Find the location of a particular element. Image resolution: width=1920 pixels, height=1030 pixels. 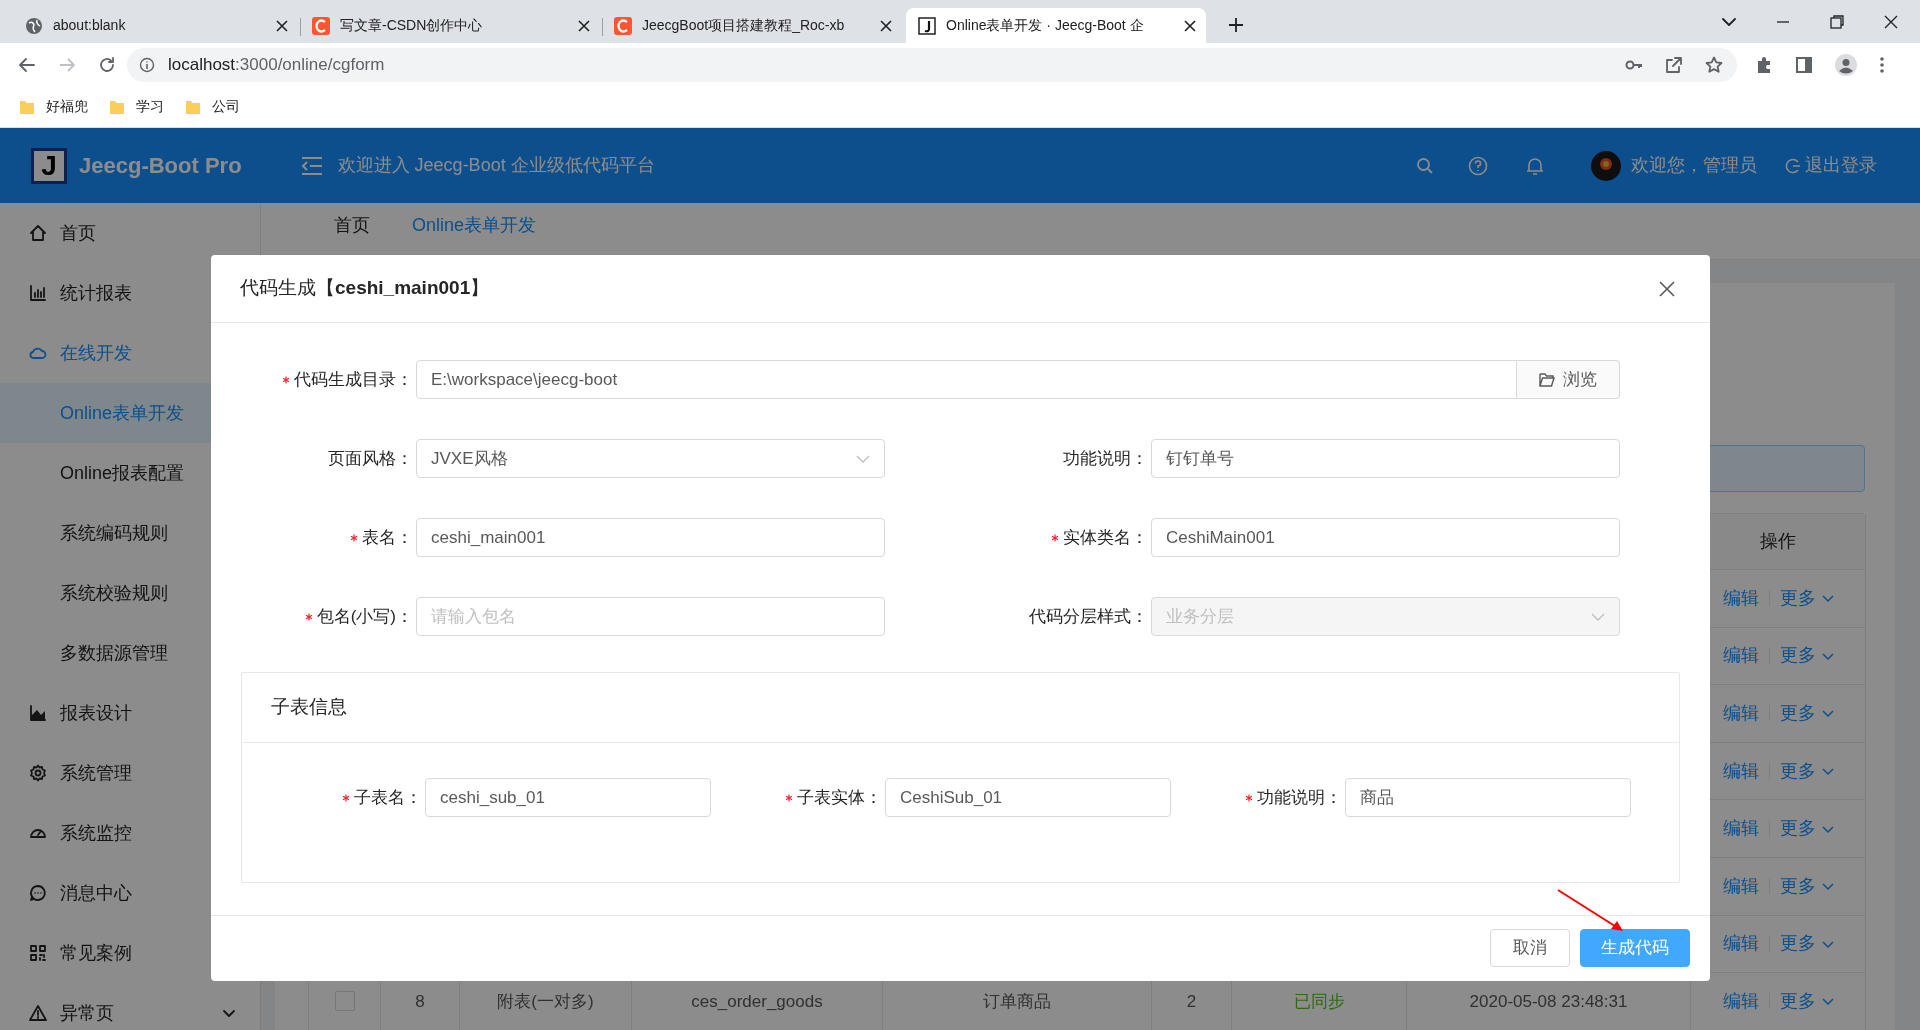

side-panel-icon is located at coordinates (1804, 64).